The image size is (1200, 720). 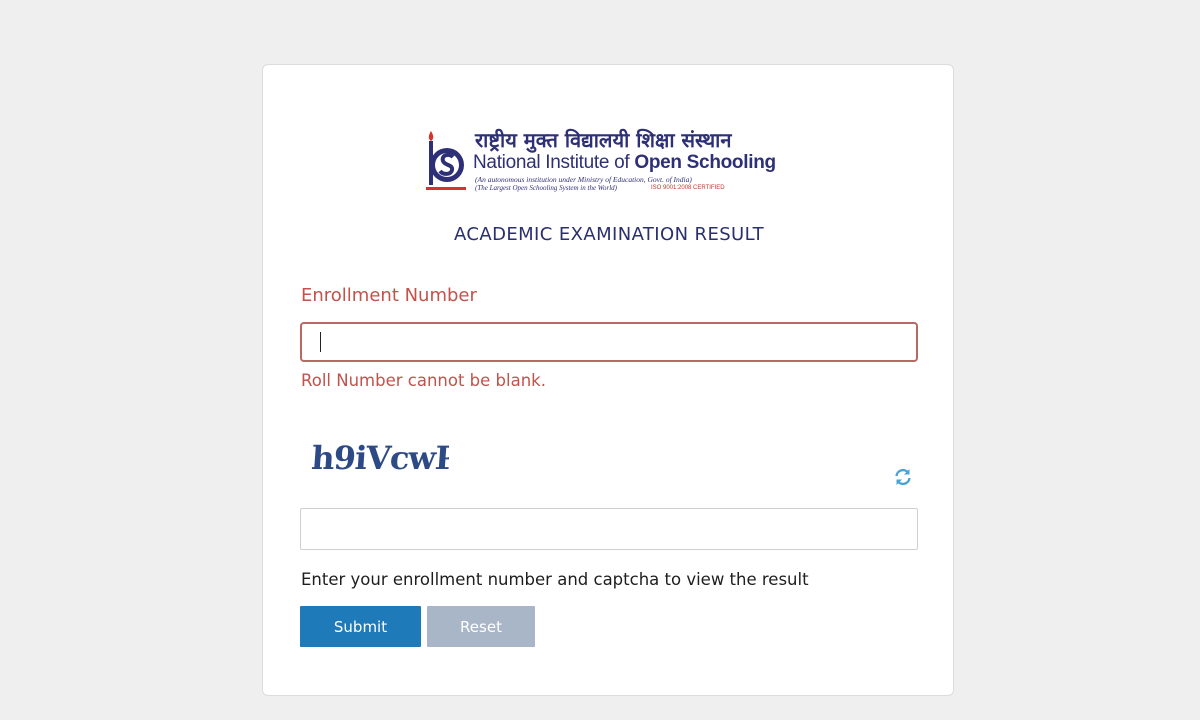 What do you see at coordinates (609, 342) in the screenshot?
I see `enrollment-input` at bounding box center [609, 342].